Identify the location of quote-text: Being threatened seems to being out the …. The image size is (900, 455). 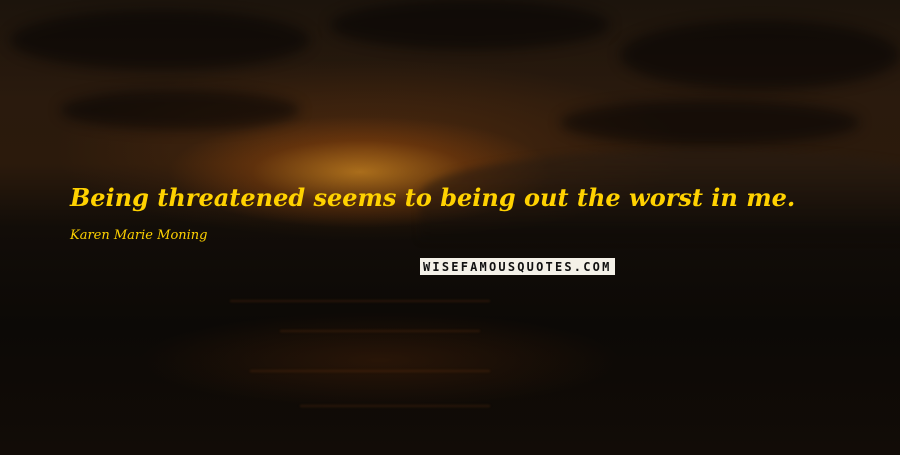
(433, 197).